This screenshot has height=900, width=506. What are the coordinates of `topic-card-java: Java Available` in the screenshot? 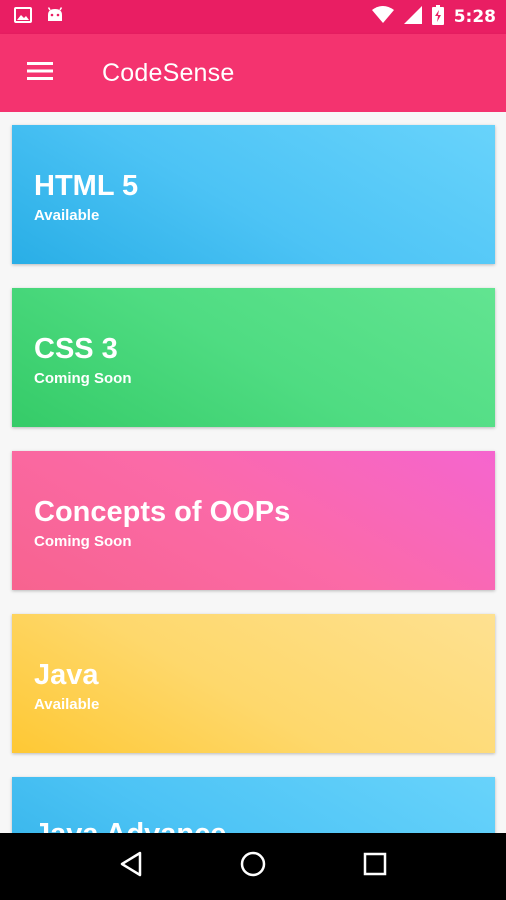 It's located at (253, 683).